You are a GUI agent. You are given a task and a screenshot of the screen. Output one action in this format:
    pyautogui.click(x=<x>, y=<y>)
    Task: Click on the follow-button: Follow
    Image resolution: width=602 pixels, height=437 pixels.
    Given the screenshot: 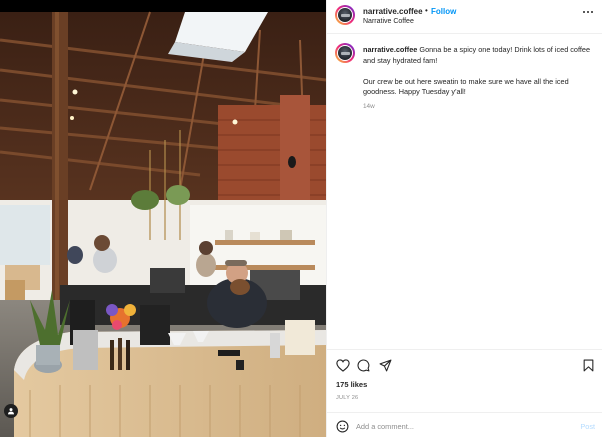 What is the action you would take?
    pyautogui.click(x=443, y=11)
    